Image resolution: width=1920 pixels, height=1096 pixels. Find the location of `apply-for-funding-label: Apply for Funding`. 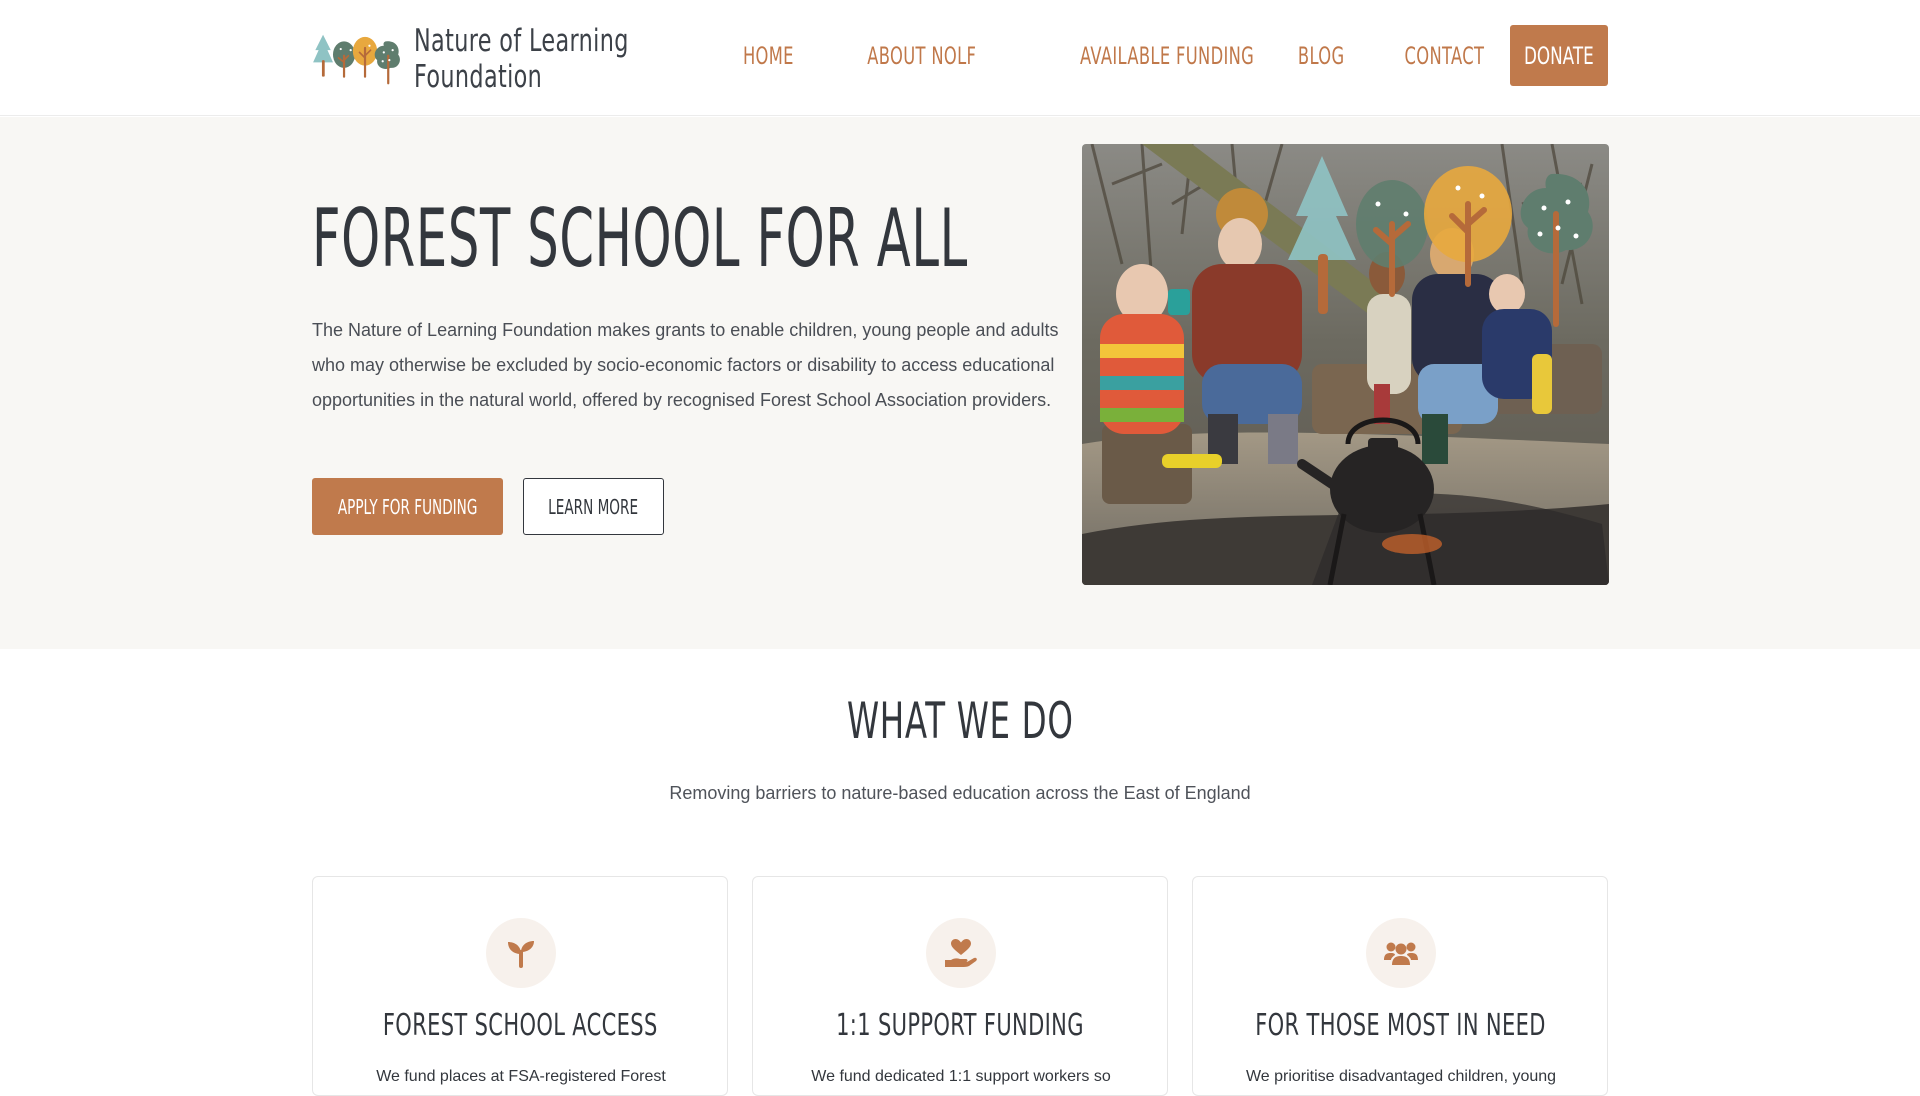

apply-for-funding-label: Apply for Funding is located at coordinates (407, 506).